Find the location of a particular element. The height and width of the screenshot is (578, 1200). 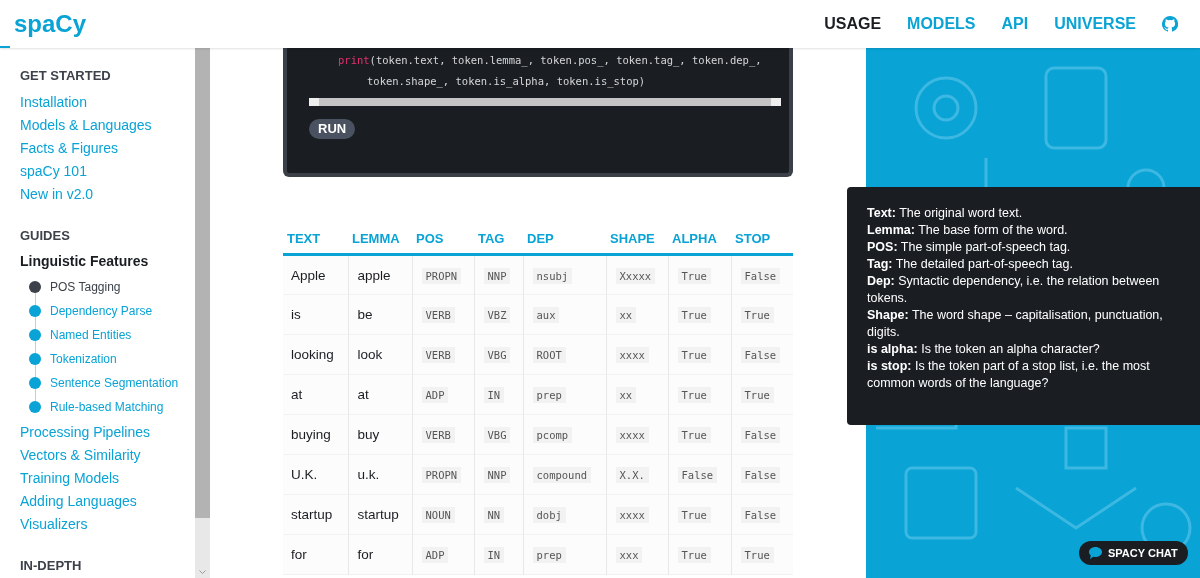

sidebar-item: Installation is located at coordinates (107, 102).